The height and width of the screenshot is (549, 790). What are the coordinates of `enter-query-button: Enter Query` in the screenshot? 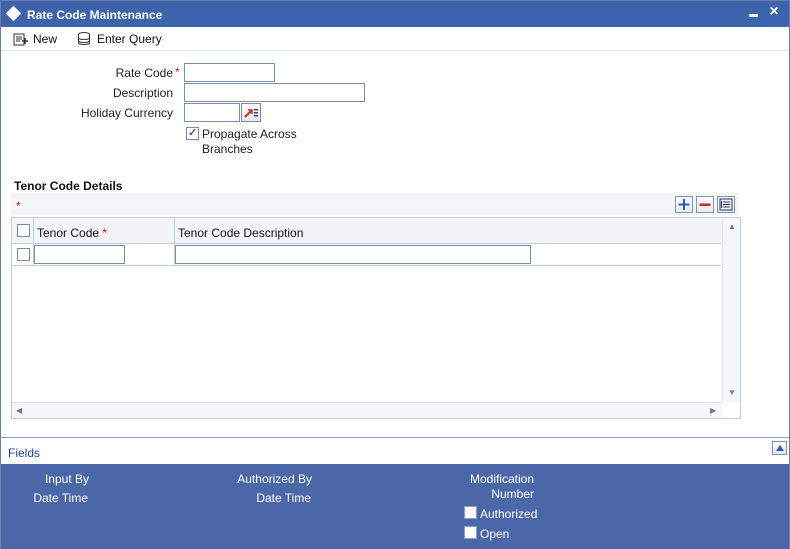 It's located at (119, 39).